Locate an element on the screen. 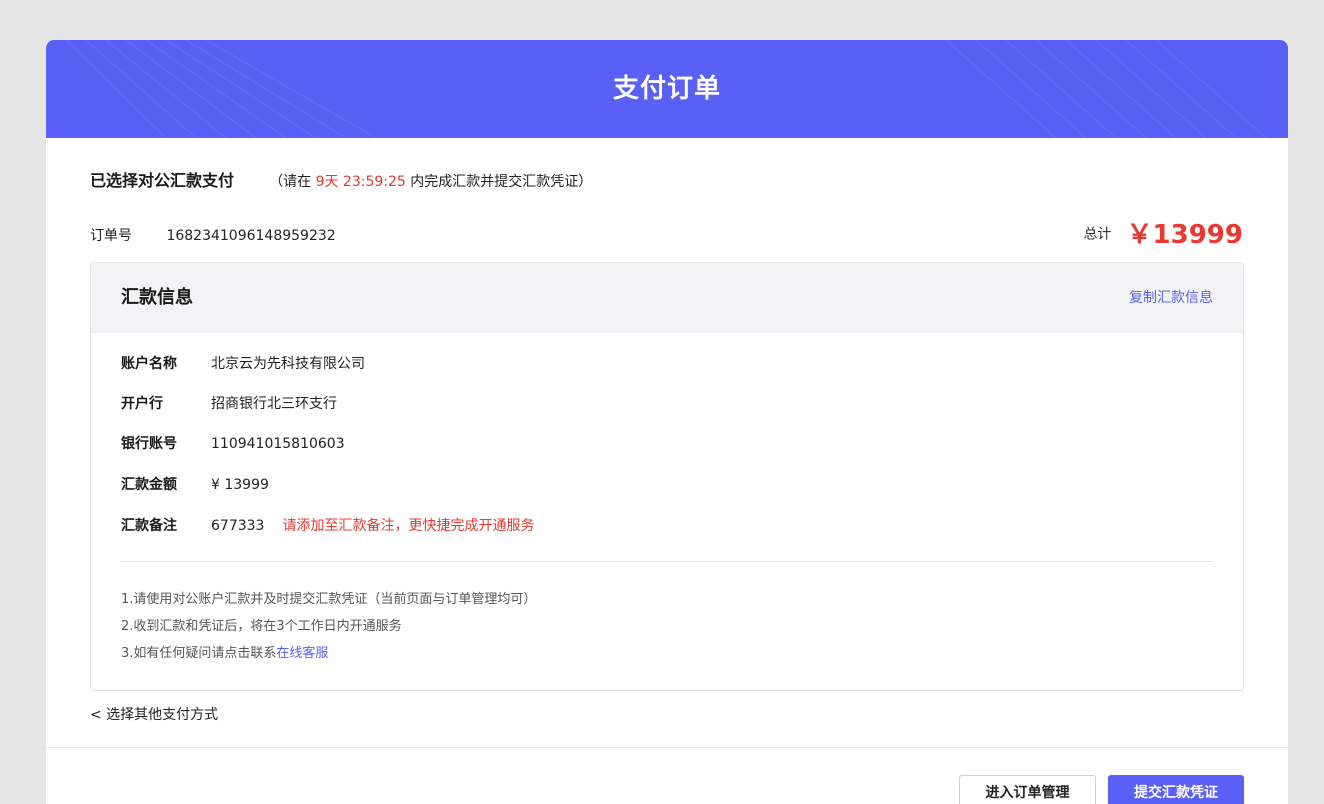 The width and height of the screenshot is (1324, 804). online-support-link: 在线客服 is located at coordinates (302, 653).